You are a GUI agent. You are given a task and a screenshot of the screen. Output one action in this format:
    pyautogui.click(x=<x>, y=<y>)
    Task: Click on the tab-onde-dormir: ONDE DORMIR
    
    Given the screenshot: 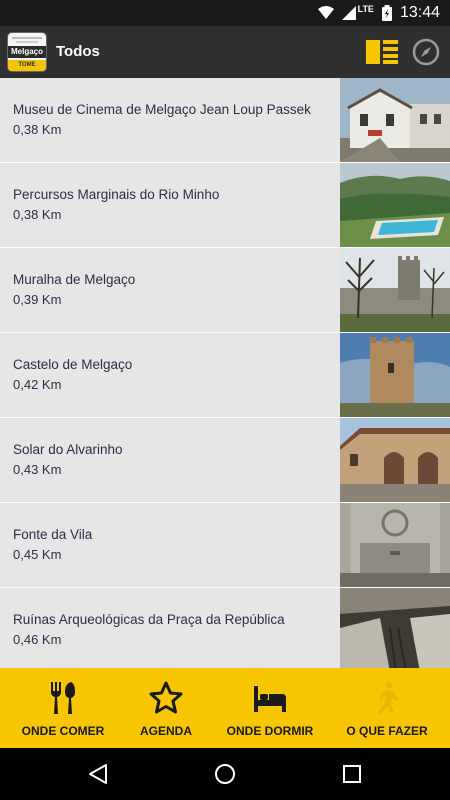 What is the action you would take?
    pyautogui.click(x=270, y=708)
    